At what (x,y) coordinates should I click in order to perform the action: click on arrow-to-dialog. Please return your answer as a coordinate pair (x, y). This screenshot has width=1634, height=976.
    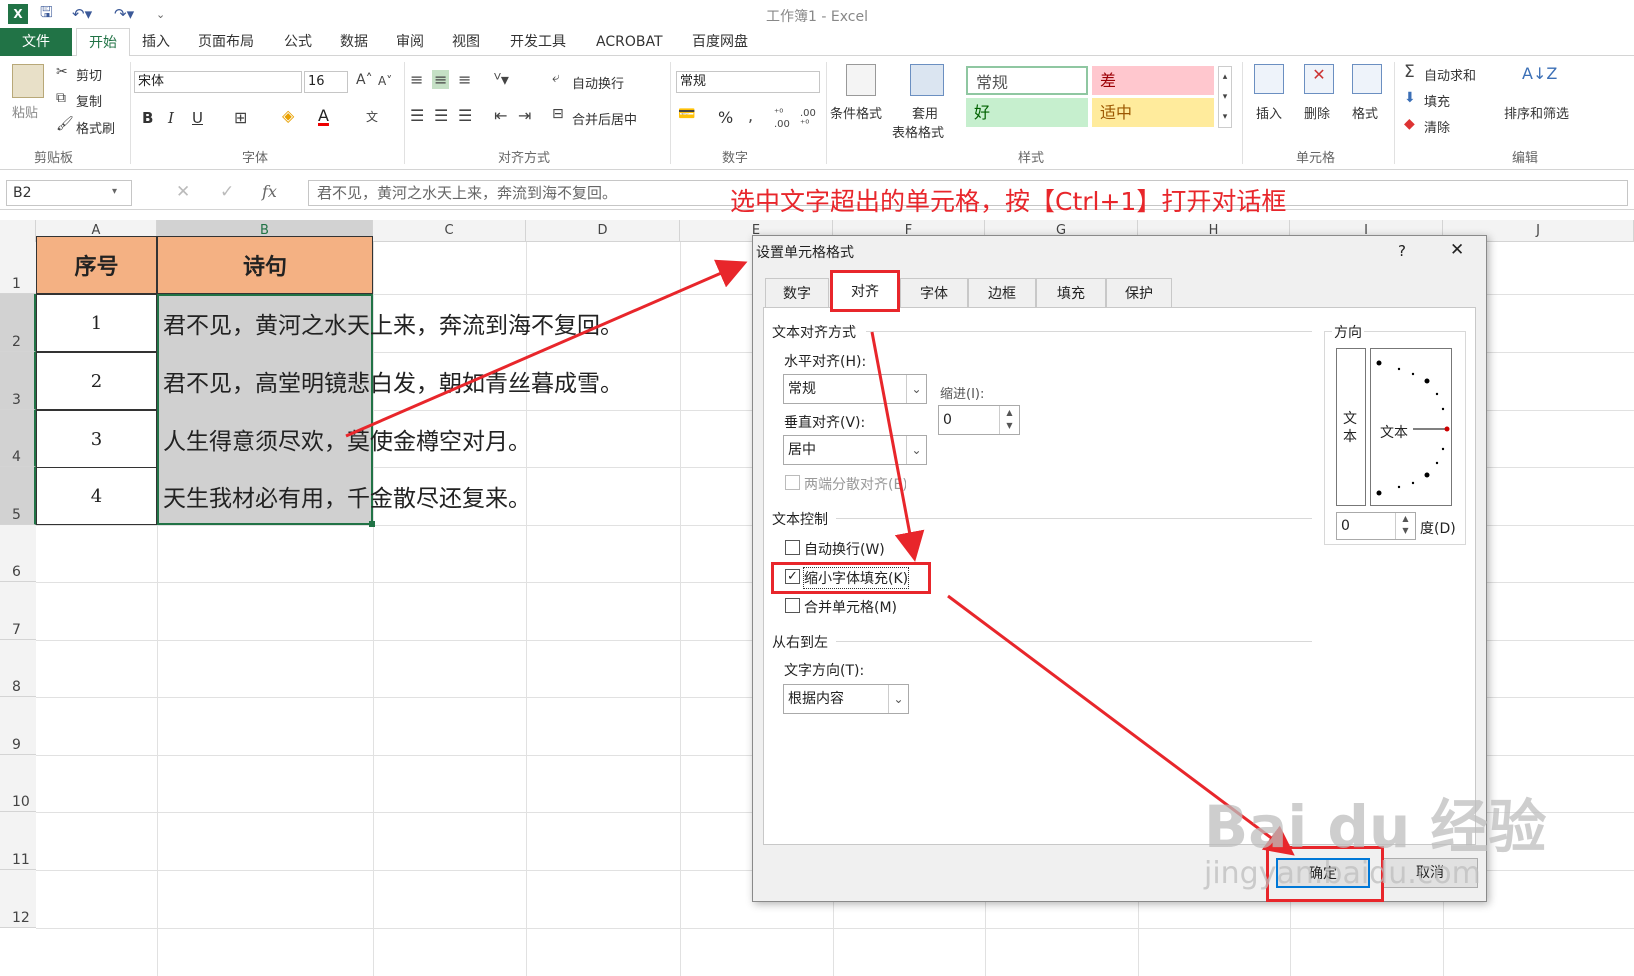
    Looking at the image, I should click on (546, 348).